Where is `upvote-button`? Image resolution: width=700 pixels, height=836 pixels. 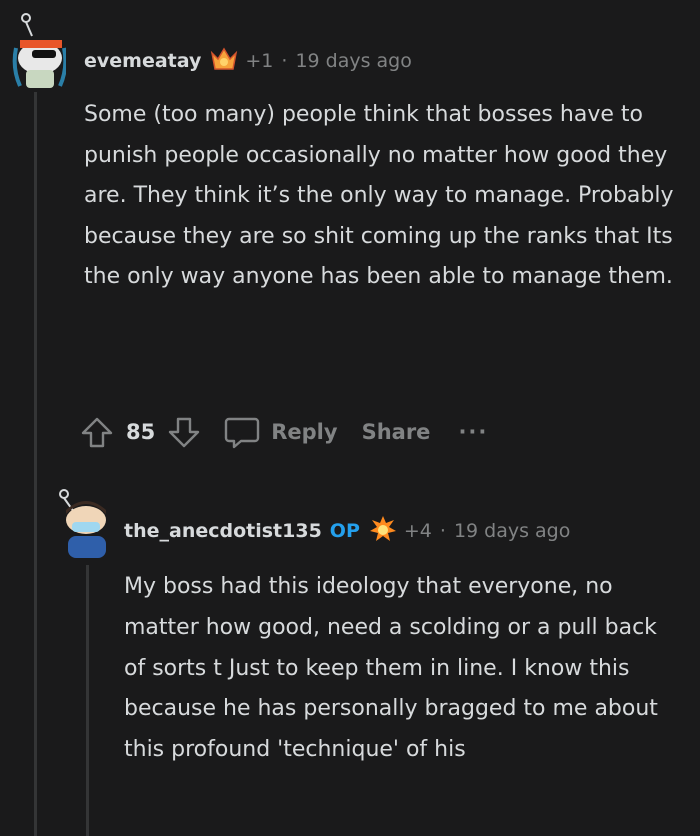
upvote-button is located at coordinates (97, 432).